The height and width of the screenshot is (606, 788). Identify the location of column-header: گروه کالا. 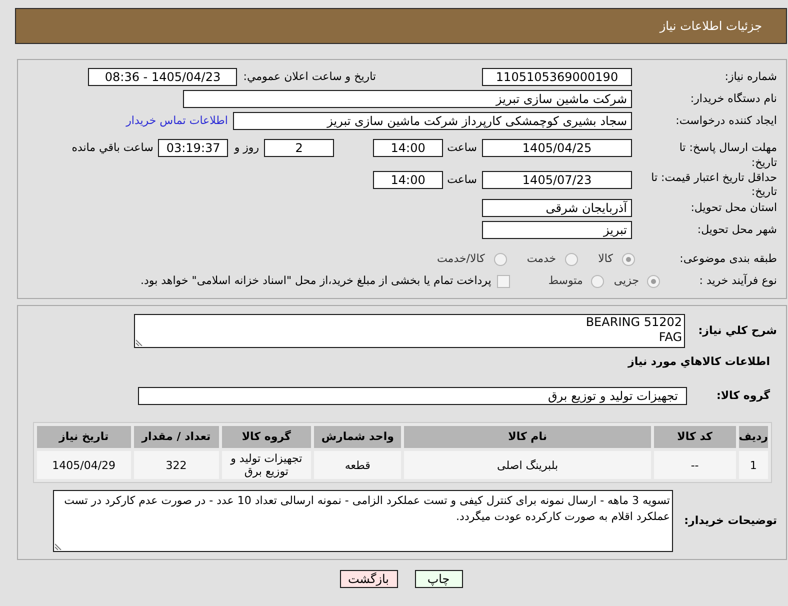
(267, 437).